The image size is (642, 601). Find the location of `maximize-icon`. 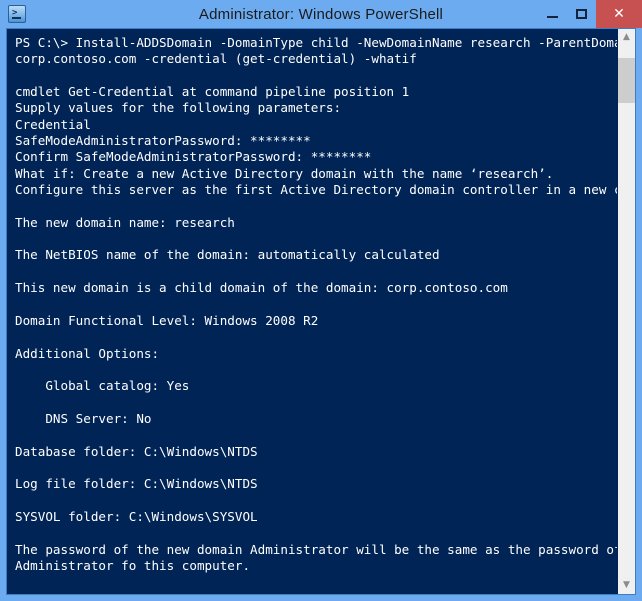

maximize-icon is located at coordinates (581, 14).